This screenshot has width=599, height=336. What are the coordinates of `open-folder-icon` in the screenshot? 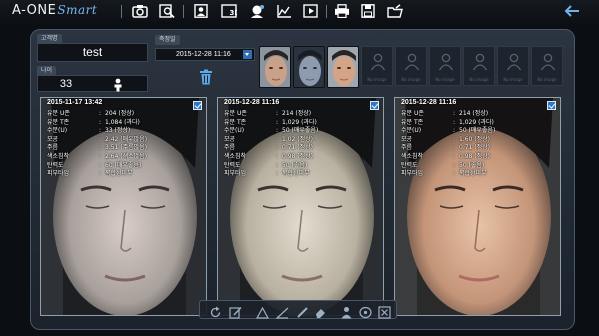 It's located at (395, 11).